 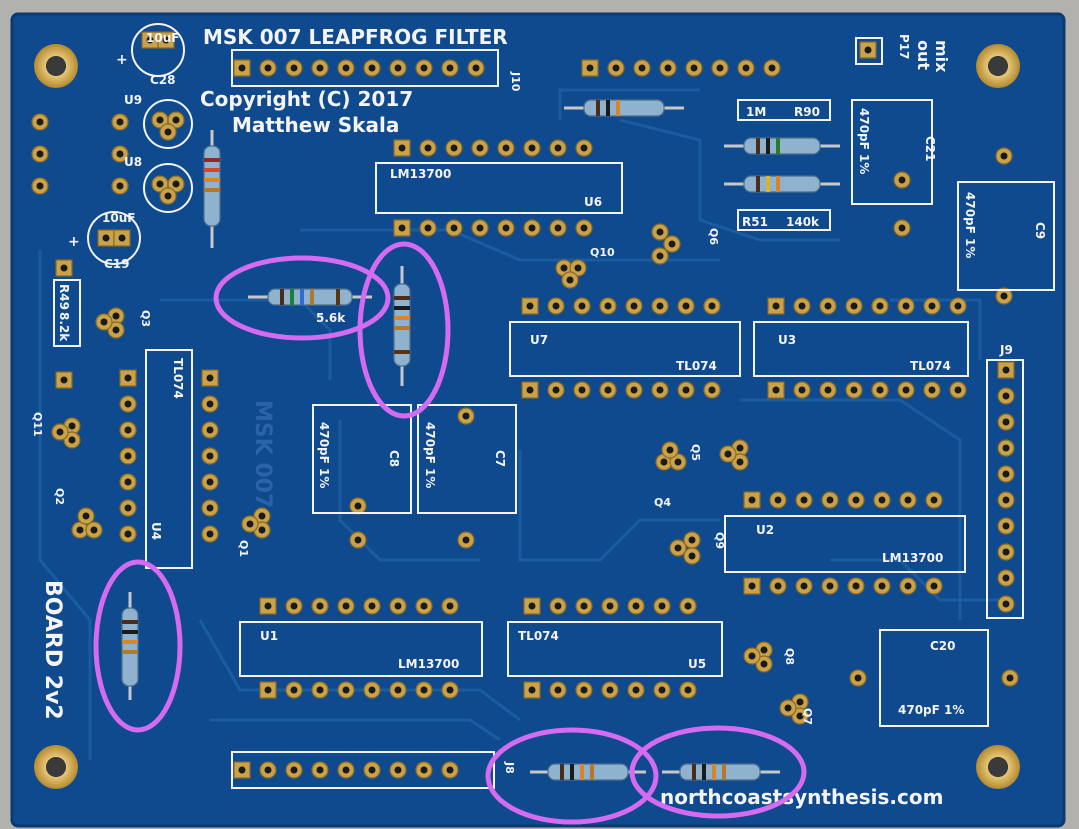 I want to click on label-out: out, so click(x=923, y=55).